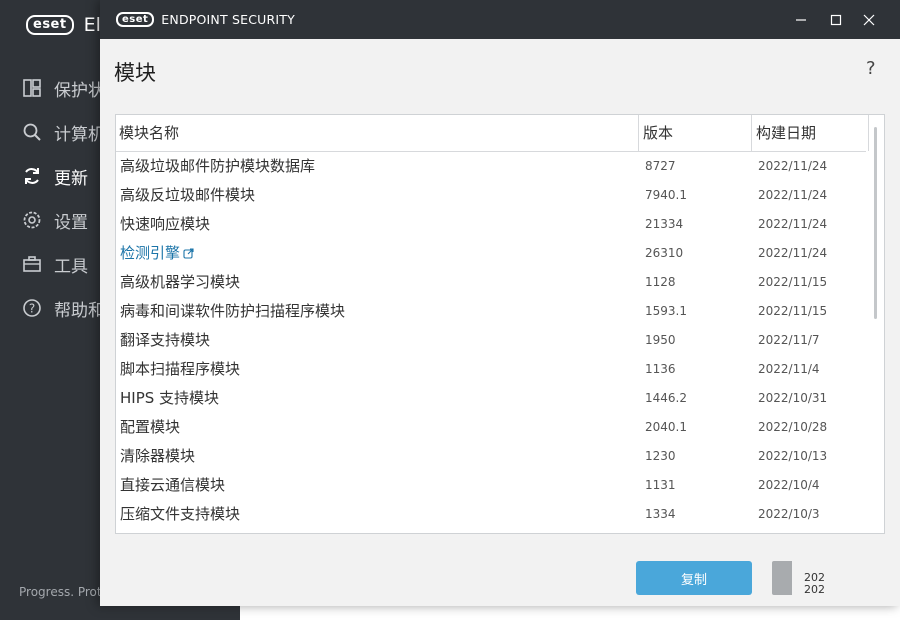  Describe the element at coordinates (150, 253) in the screenshot. I see `module-name: 检测引擎` at that location.